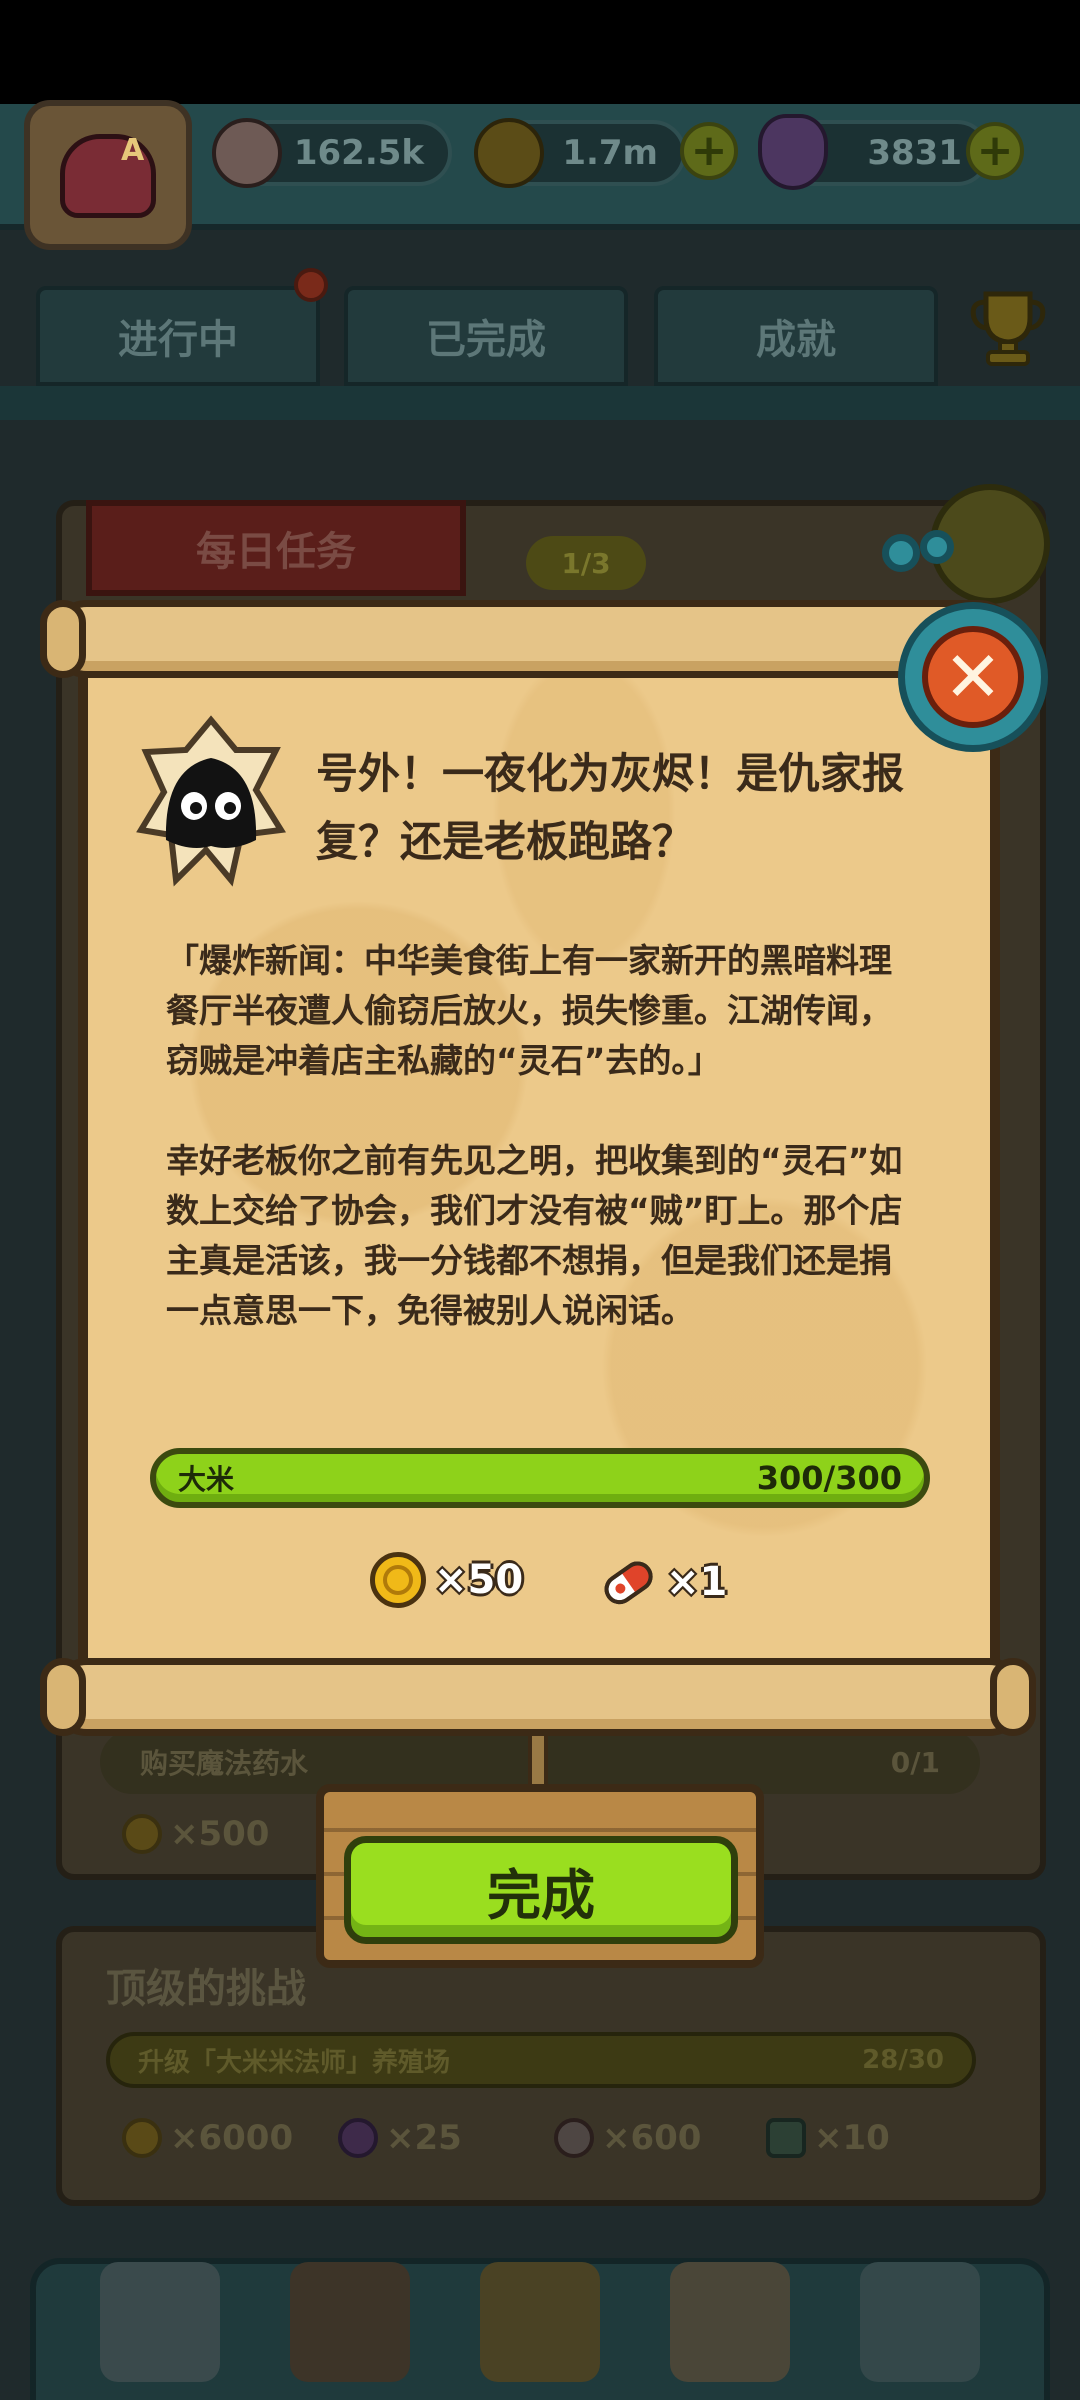 The height and width of the screenshot is (2400, 1080). I want to click on hanging-rope, so click(538, 1760).